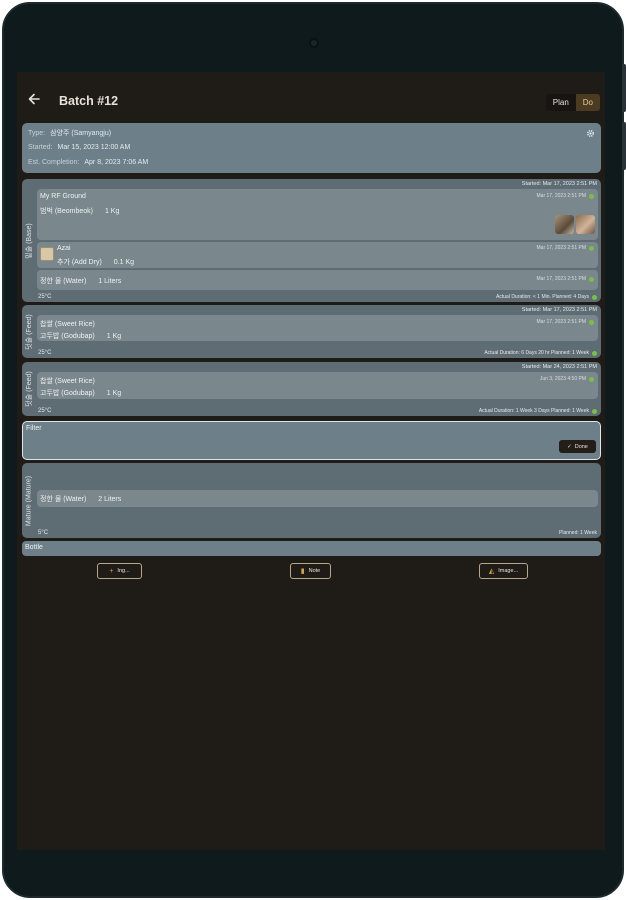  I want to click on volume-button, so click(624, 146).